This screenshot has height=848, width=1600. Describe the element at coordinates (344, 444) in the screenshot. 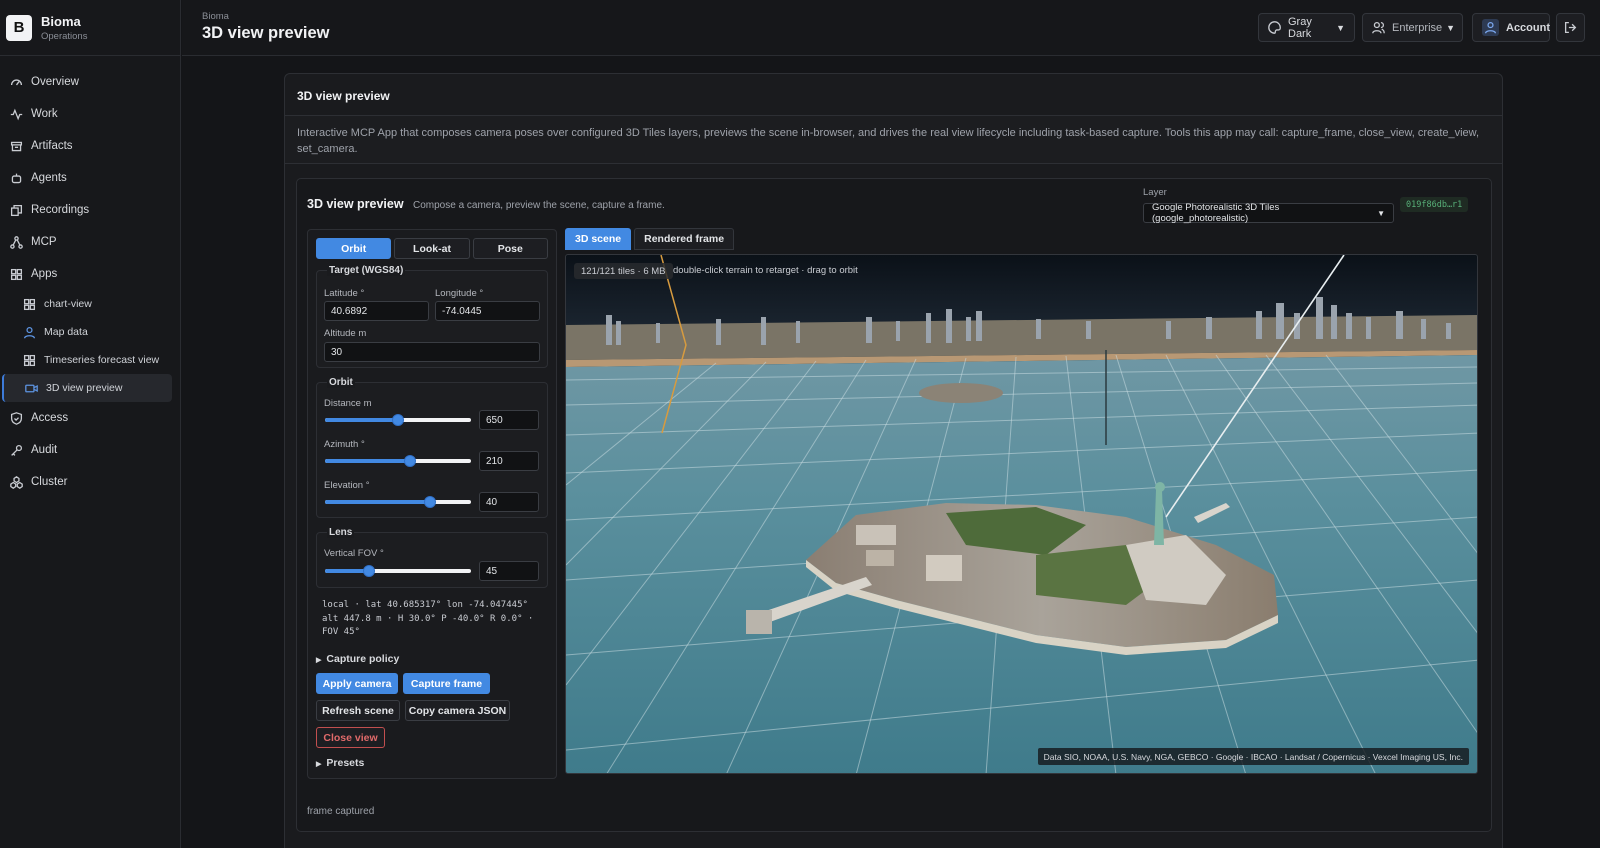

I see `azimuth-label: Azimuth °` at that location.